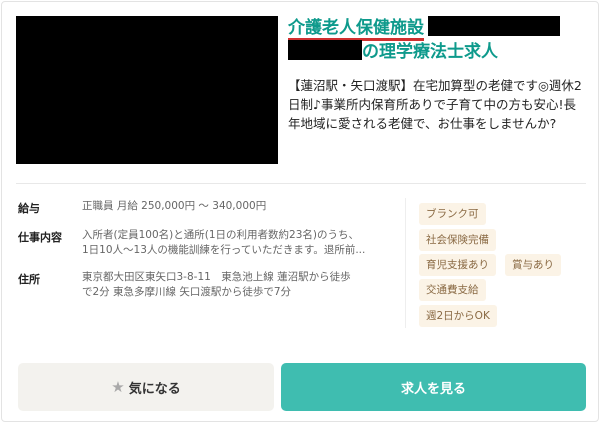 The height and width of the screenshot is (423, 600). What do you see at coordinates (458, 316) in the screenshot?
I see `tag-two-days-ok: 週2日からOK` at bounding box center [458, 316].